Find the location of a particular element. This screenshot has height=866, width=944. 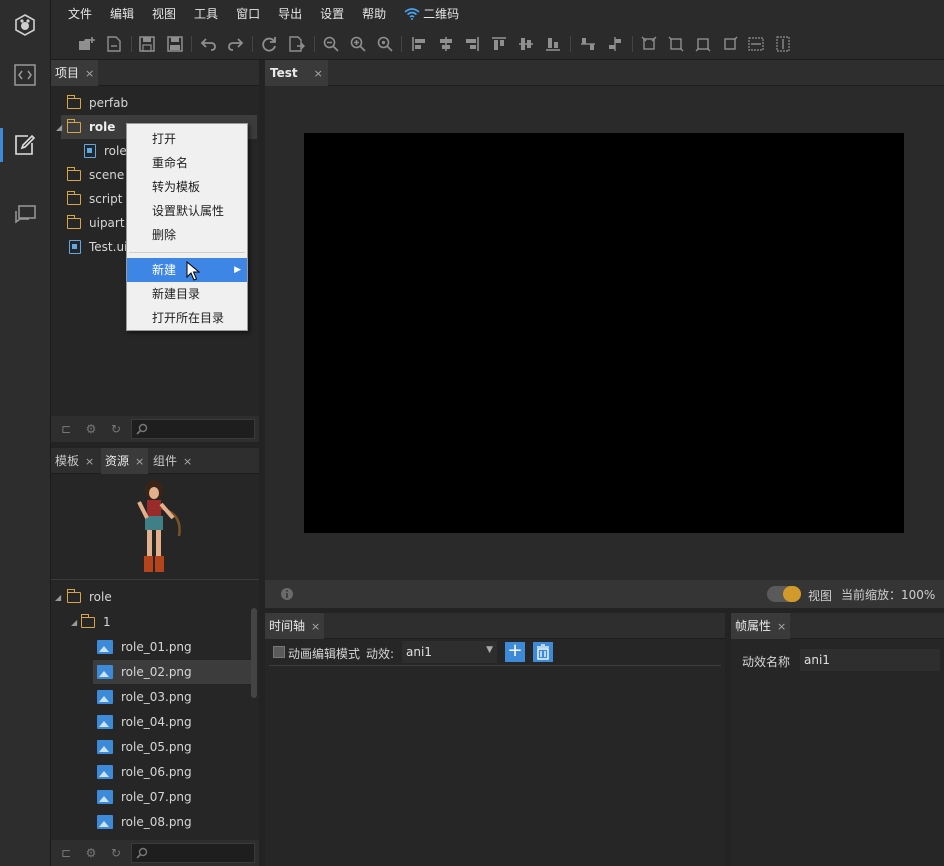

list-item: role_05.png is located at coordinates (144, 747).